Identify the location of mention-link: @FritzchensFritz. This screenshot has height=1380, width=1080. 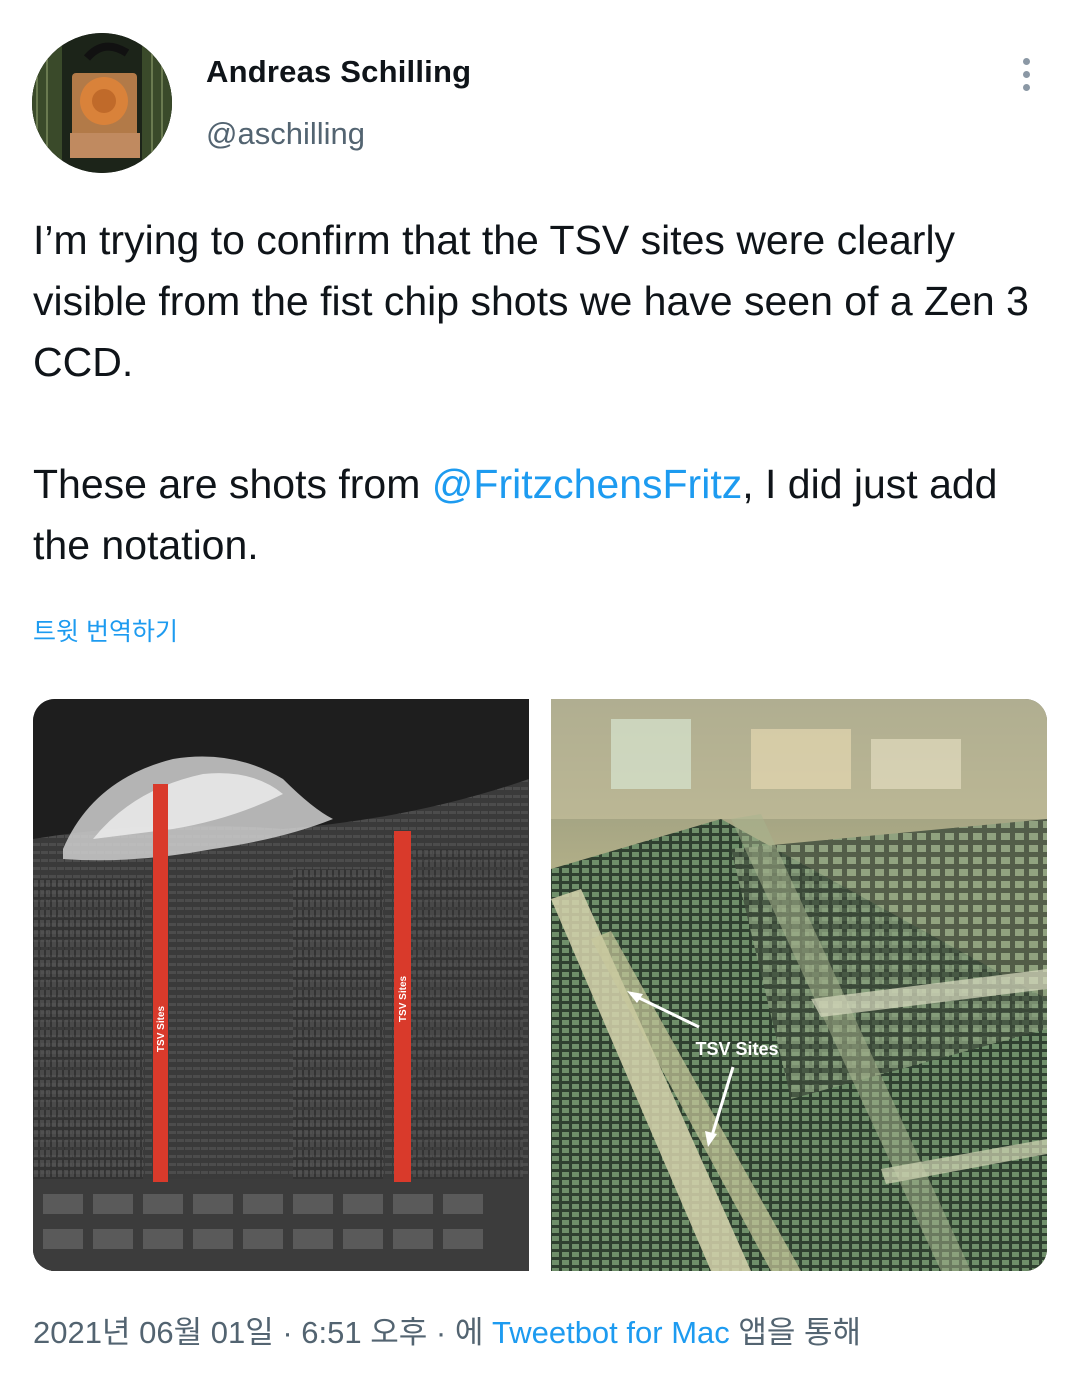
(587, 484).